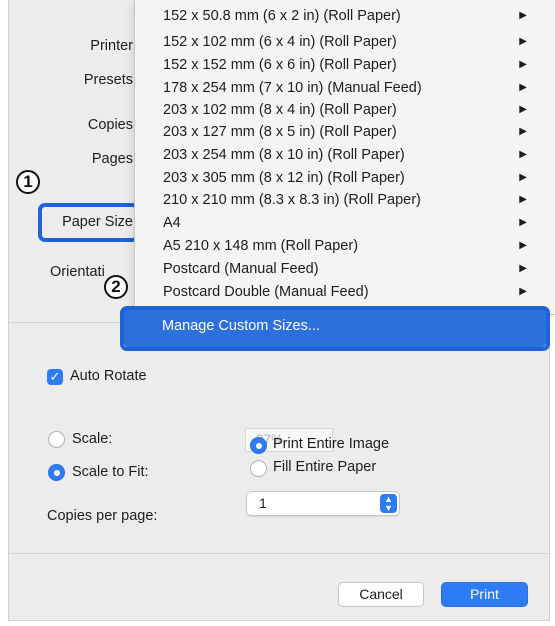 This screenshot has height=626, width=555. What do you see at coordinates (292, 200) in the screenshot?
I see `menu-item-paper-size: 210 x 210 mm (8.3 x 8.3 in) (Roll Paper)` at bounding box center [292, 200].